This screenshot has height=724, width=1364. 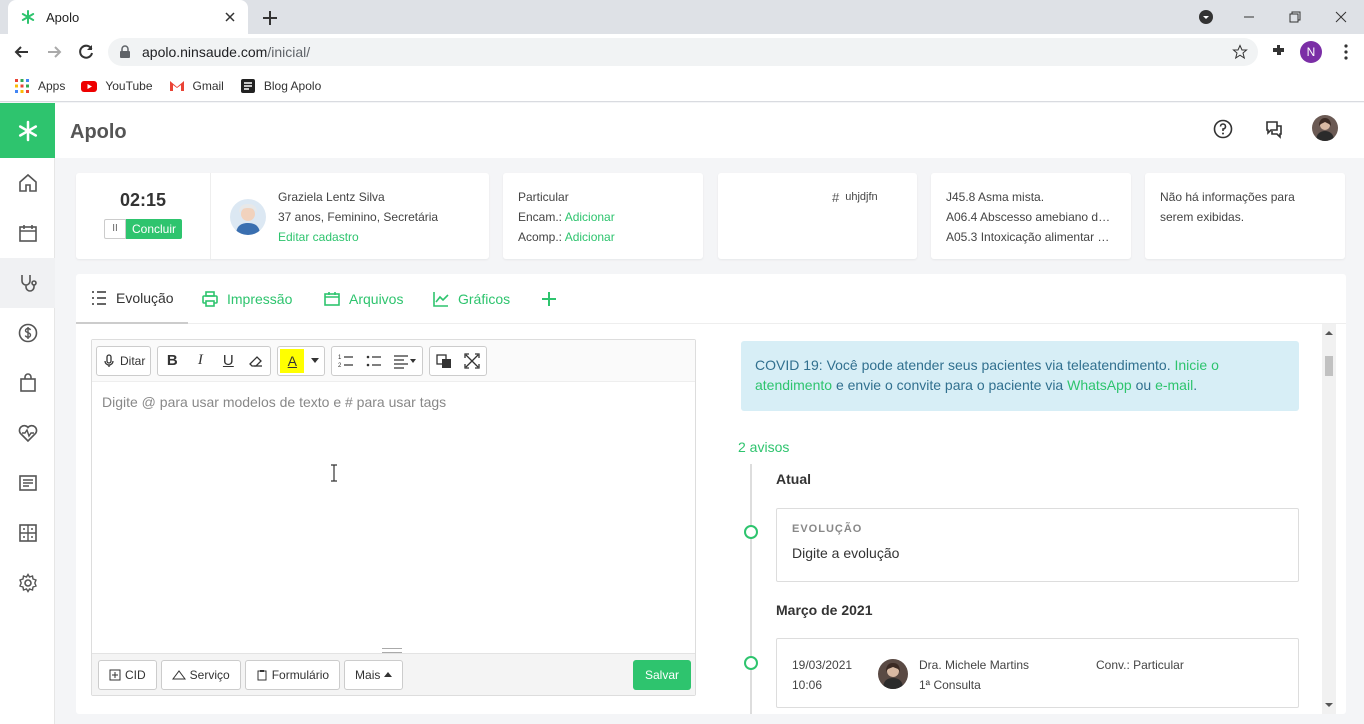 What do you see at coordinates (590, 237) in the screenshot?
I see `acomp-add-link: Adicionar` at bounding box center [590, 237].